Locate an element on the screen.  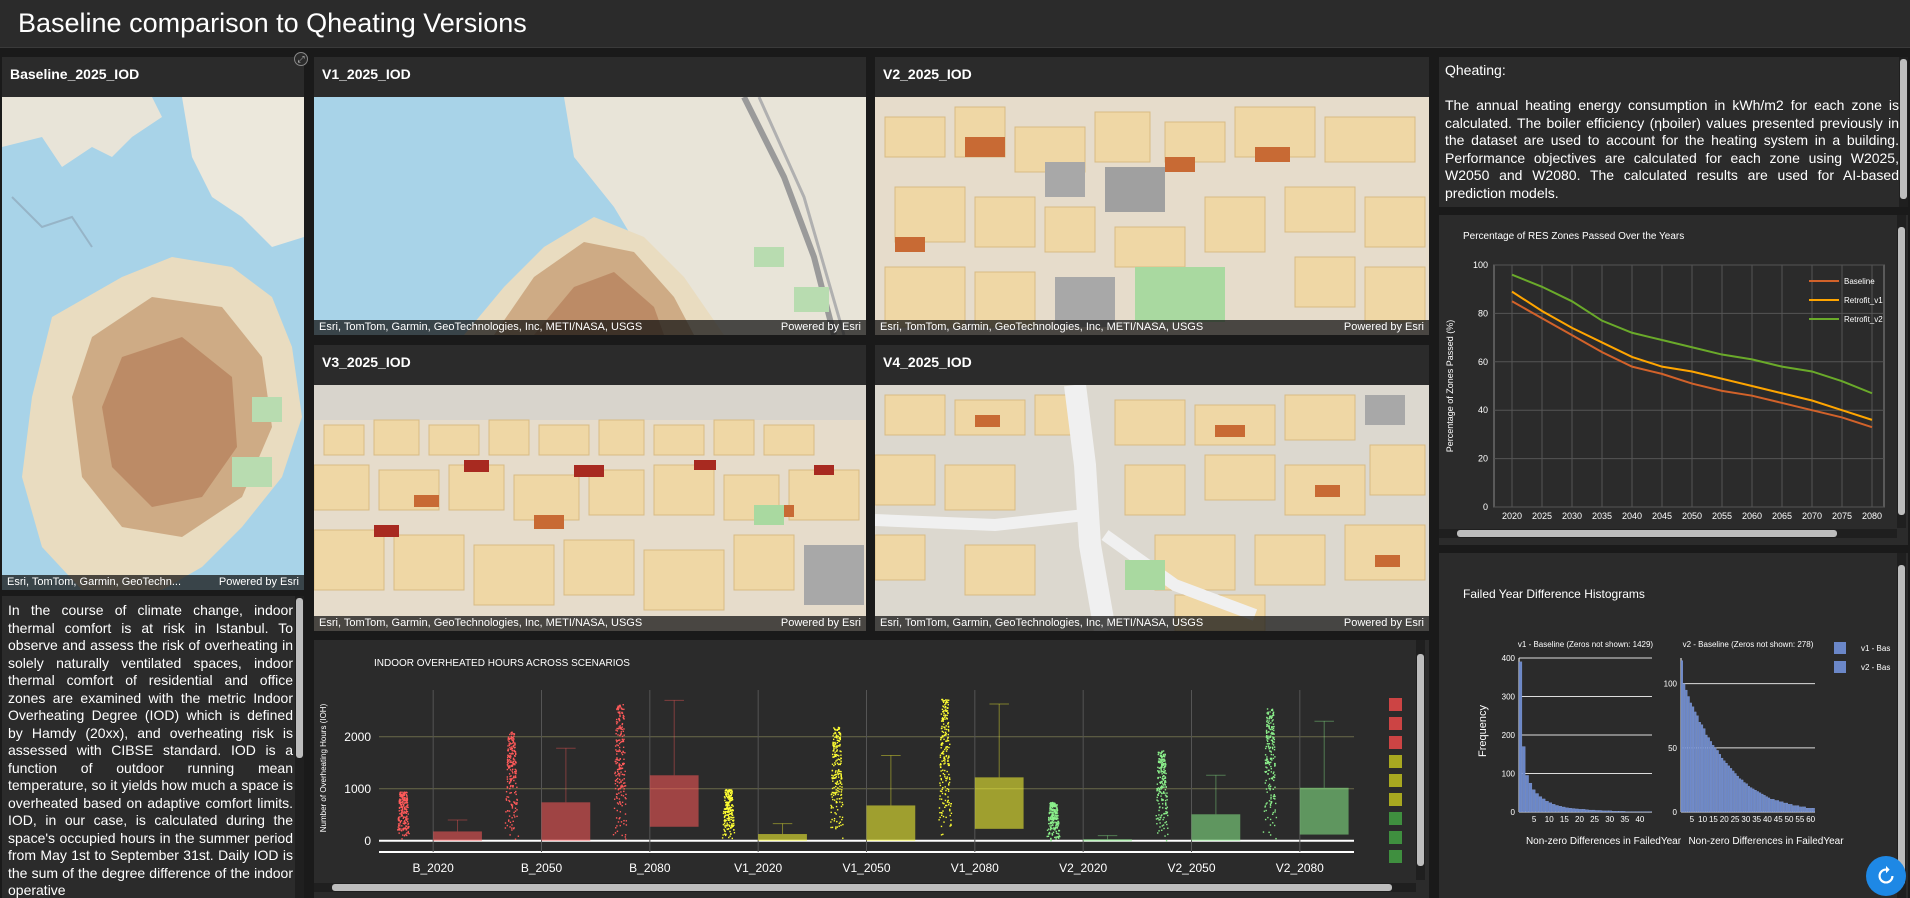
refresh-button is located at coordinates (1886, 876).